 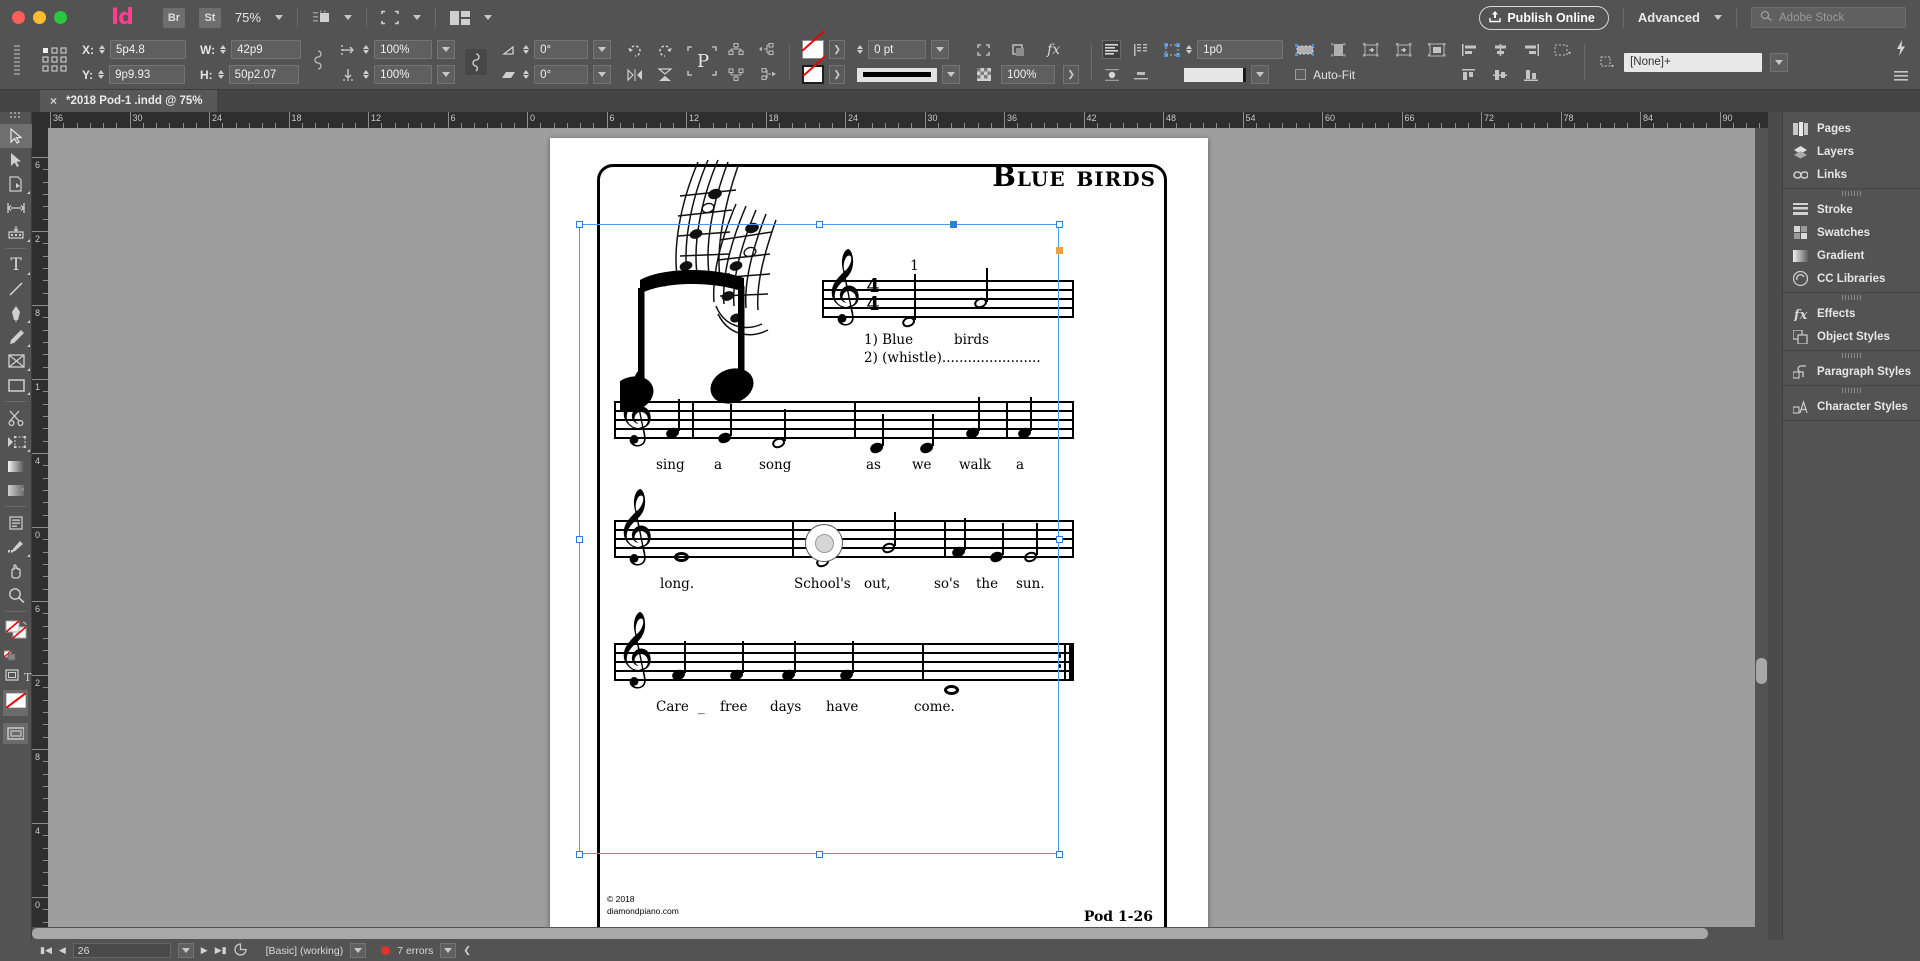 I want to click on arrange-documents-chevron-icon, so click(x=487, y=17).